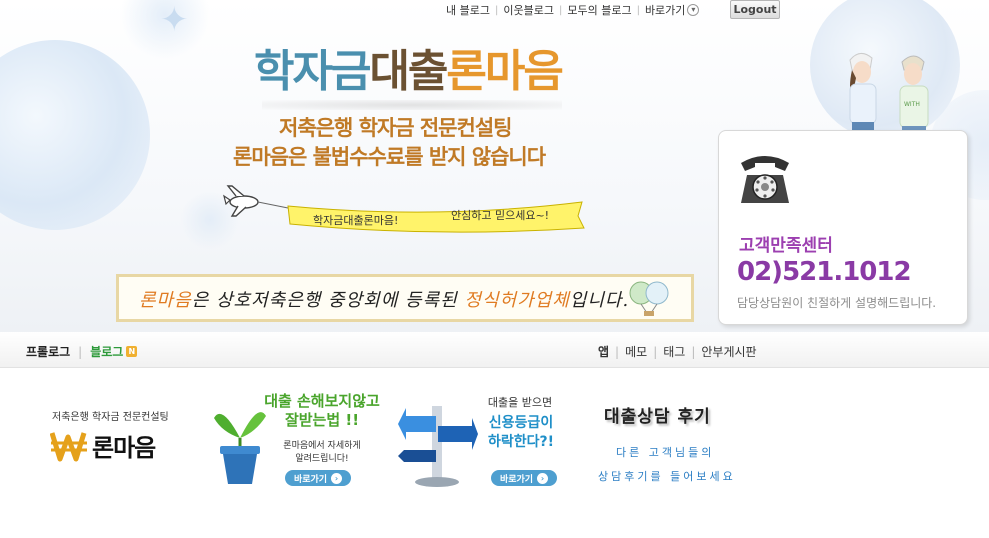  Describe the element at coordinates (48, 351) in the screenshot. I see `tab-prologue: 프롤로그` at that location.